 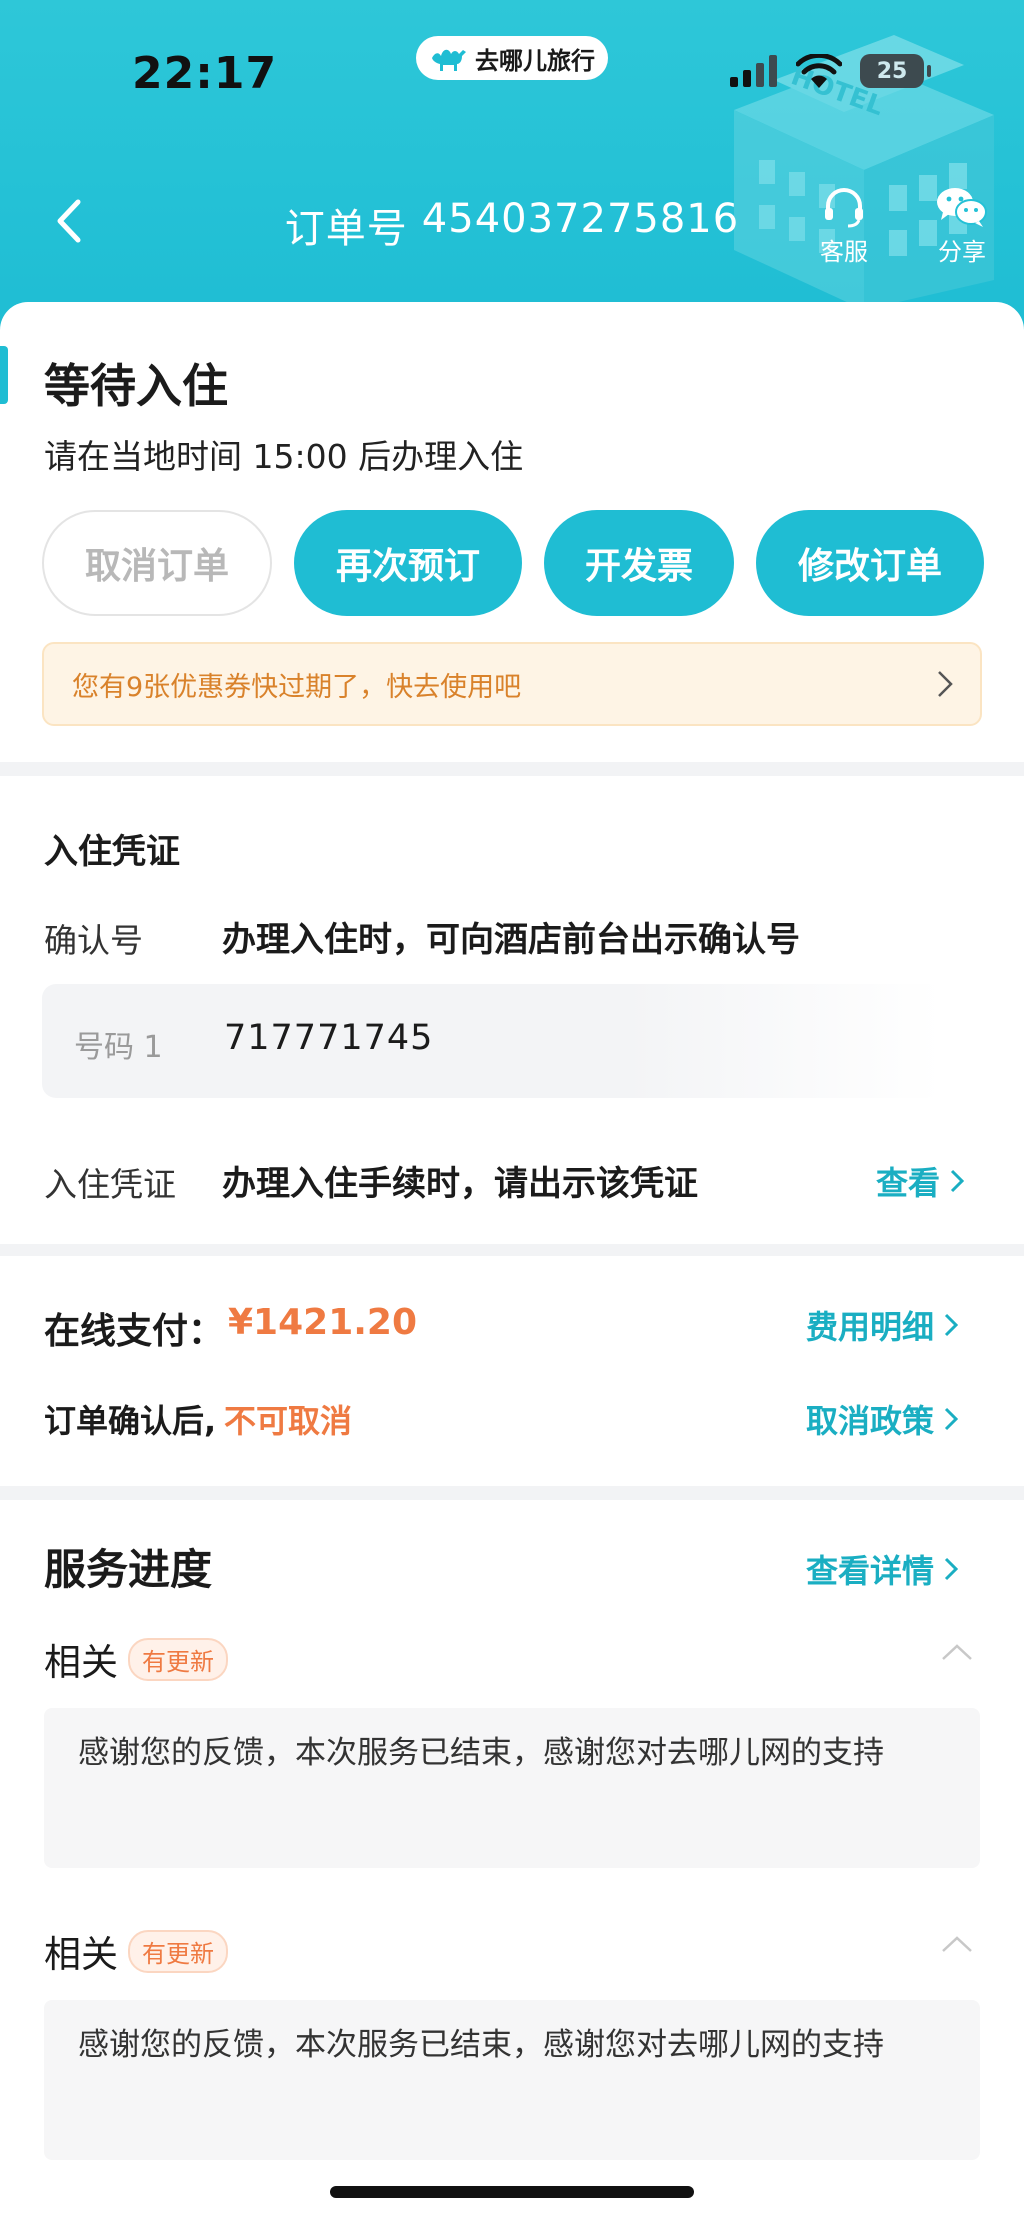 I want to click on rebook-button: 再次预订, so click(x=408, y=563).